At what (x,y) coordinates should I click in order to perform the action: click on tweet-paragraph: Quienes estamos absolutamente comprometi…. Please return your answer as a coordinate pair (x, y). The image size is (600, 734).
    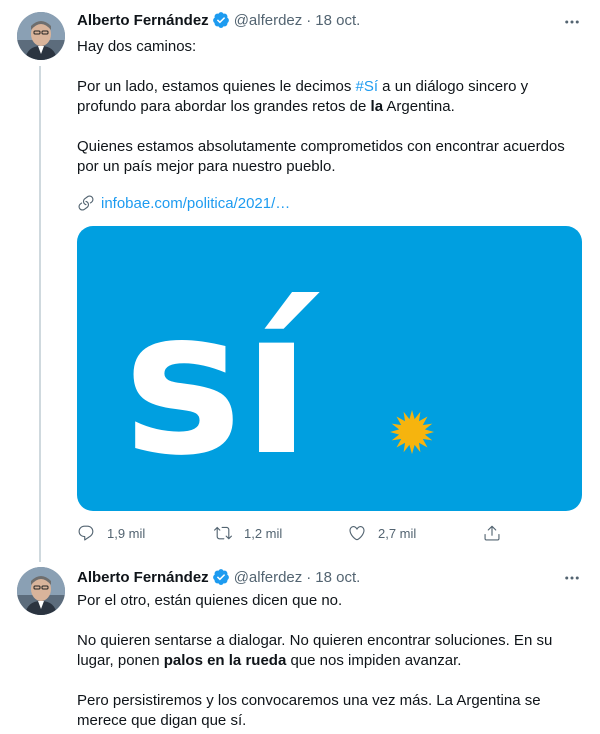
    Looking at the image, I should click on (321, 156).